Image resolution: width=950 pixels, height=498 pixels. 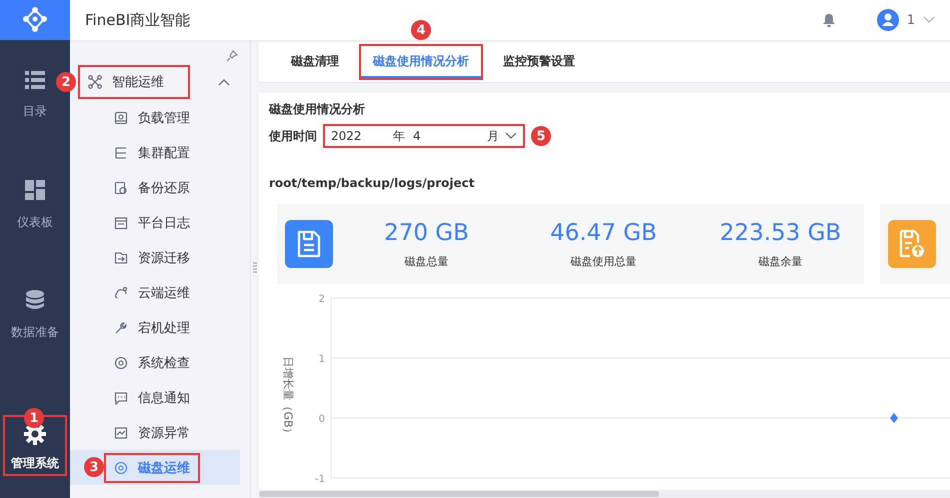 I want to click on callout-badge: 3, so click(x=94, y=467).